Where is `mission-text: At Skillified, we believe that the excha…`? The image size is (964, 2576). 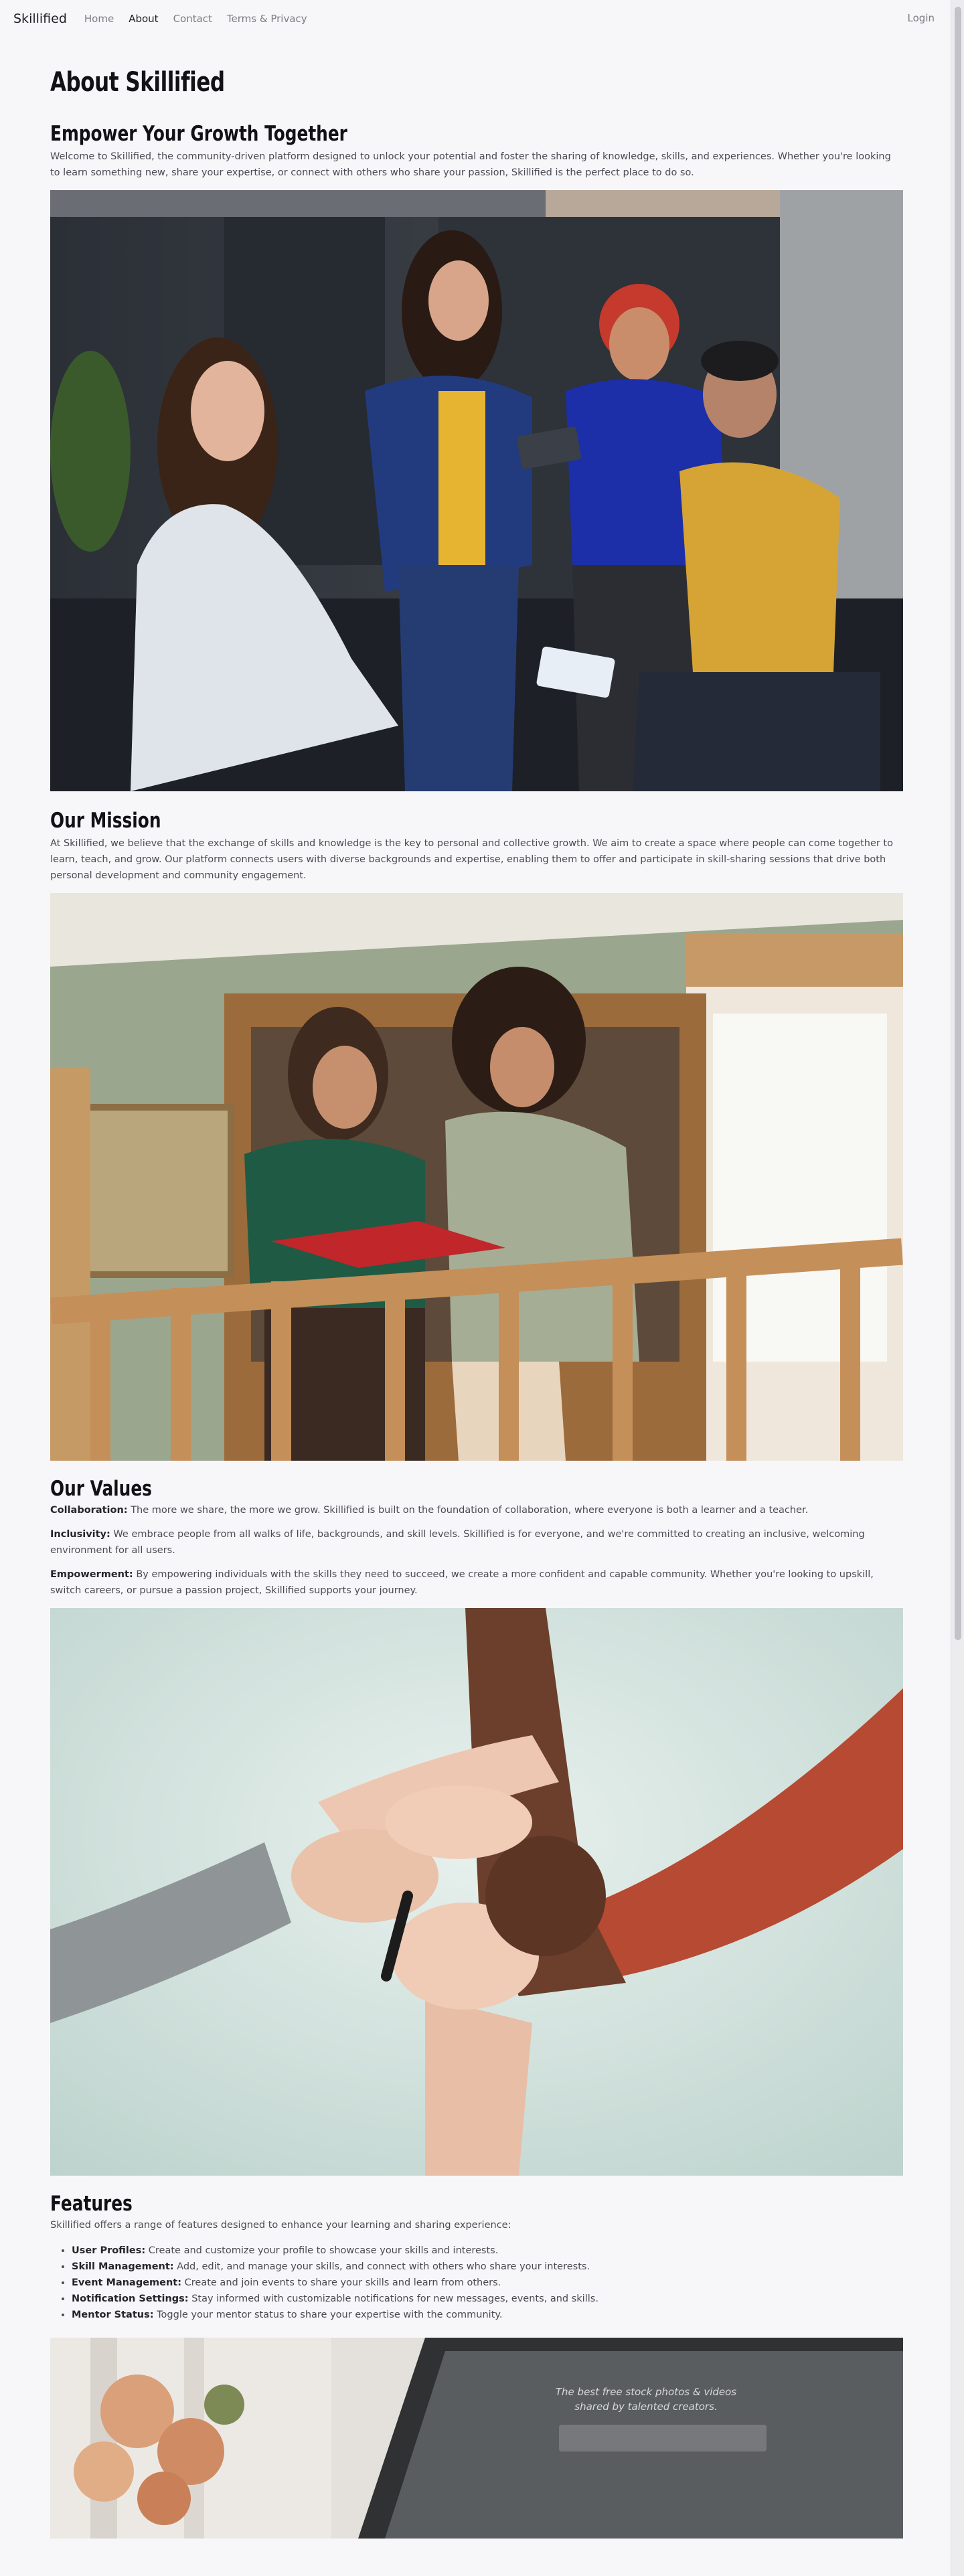 mission-text: At Skillified, we believe that the excha… is located at coordinates (471, 860).